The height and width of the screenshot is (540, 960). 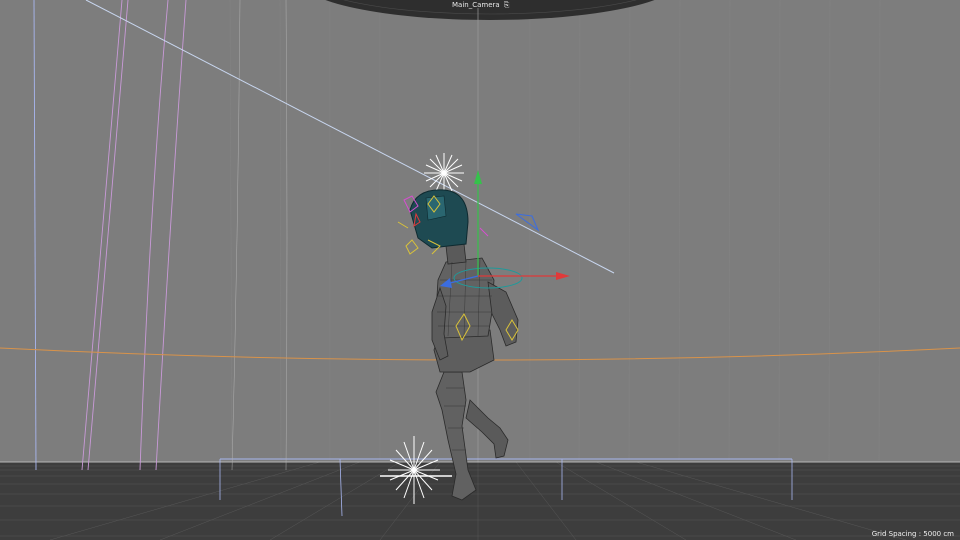 What do you see at coordinates (480, 501) in the screenshot?
I see `floor-plane` at bounding box center [480, 501].